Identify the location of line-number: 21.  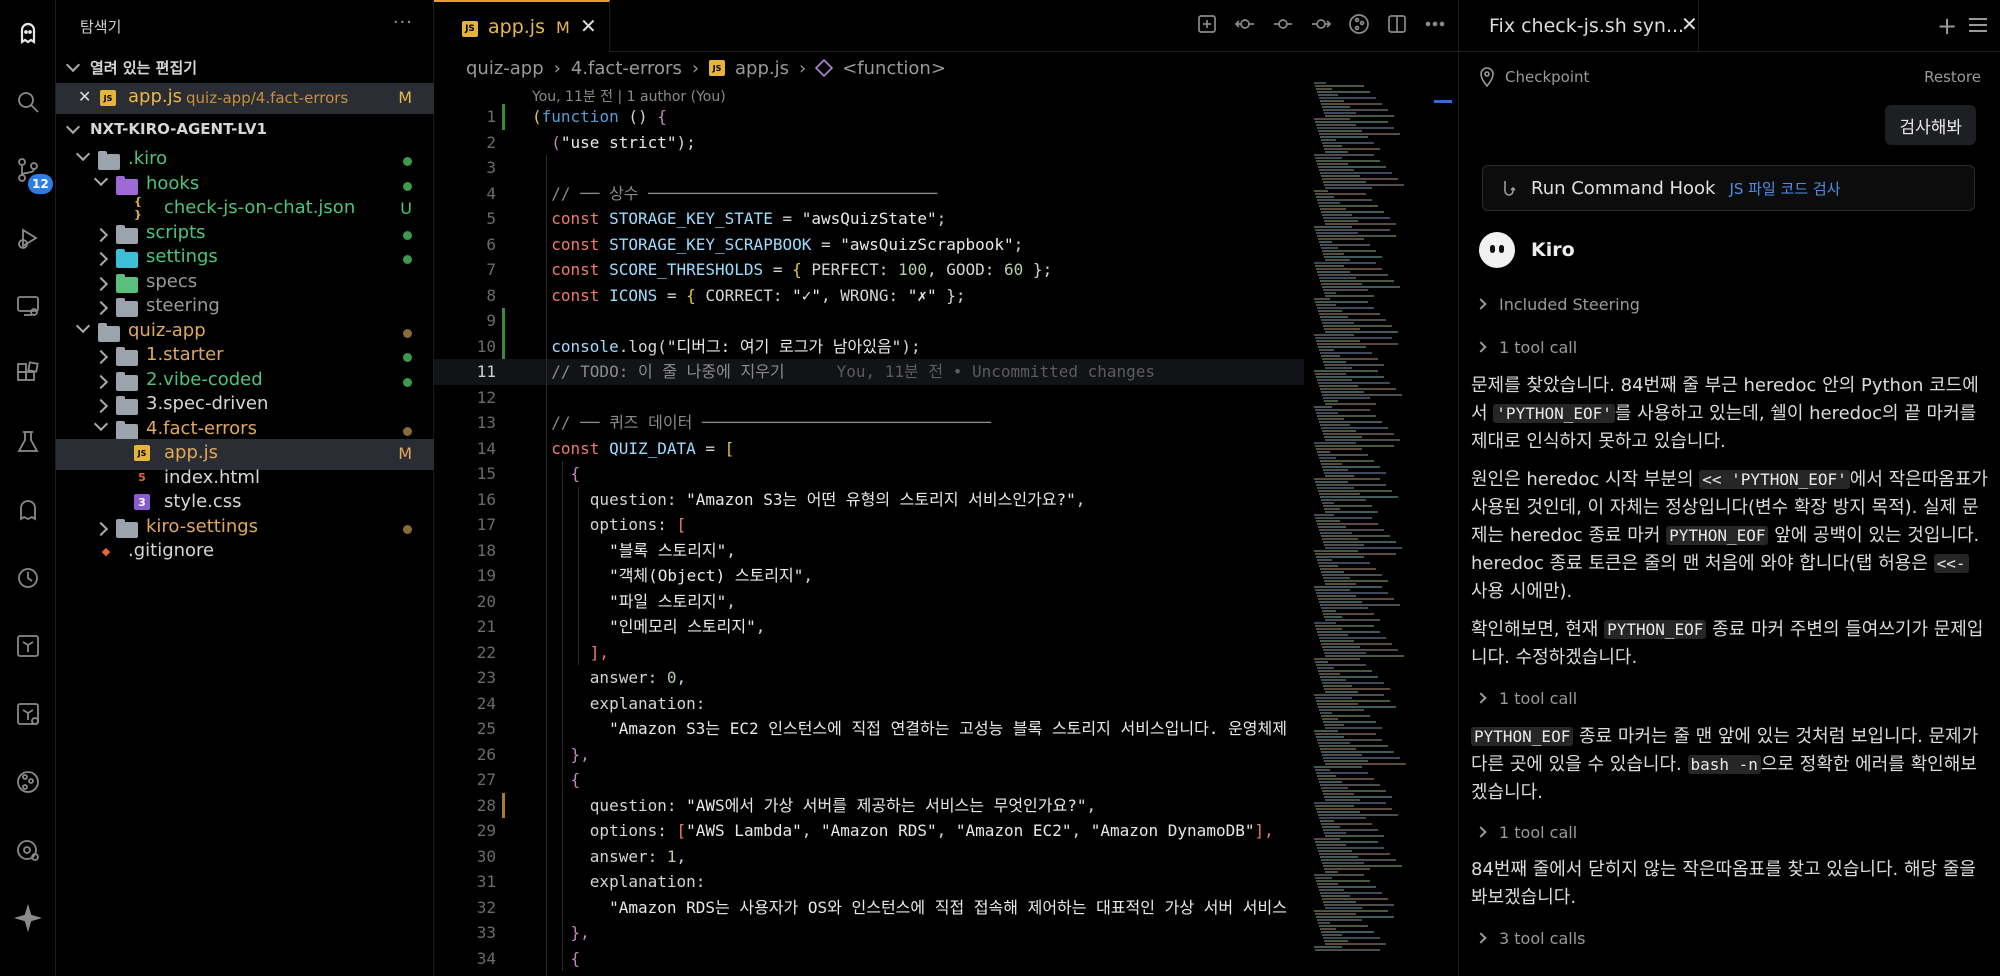
(486, 626).